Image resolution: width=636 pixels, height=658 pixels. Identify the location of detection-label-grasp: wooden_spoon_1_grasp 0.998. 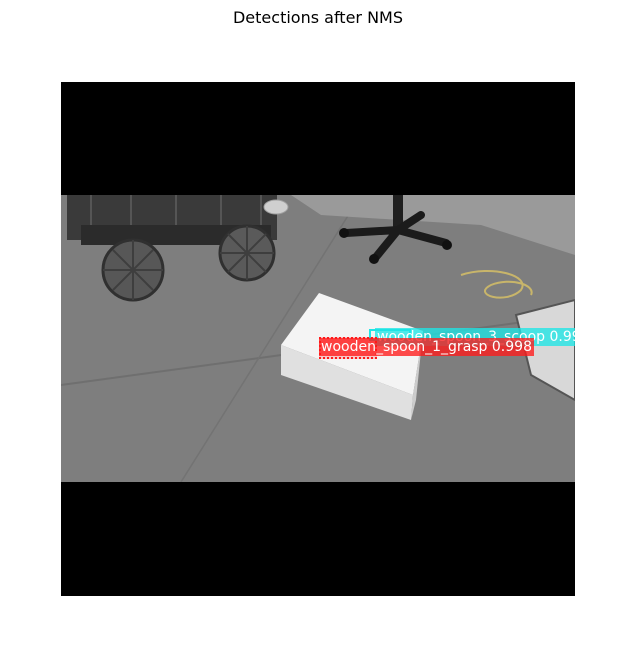
(426, 347).